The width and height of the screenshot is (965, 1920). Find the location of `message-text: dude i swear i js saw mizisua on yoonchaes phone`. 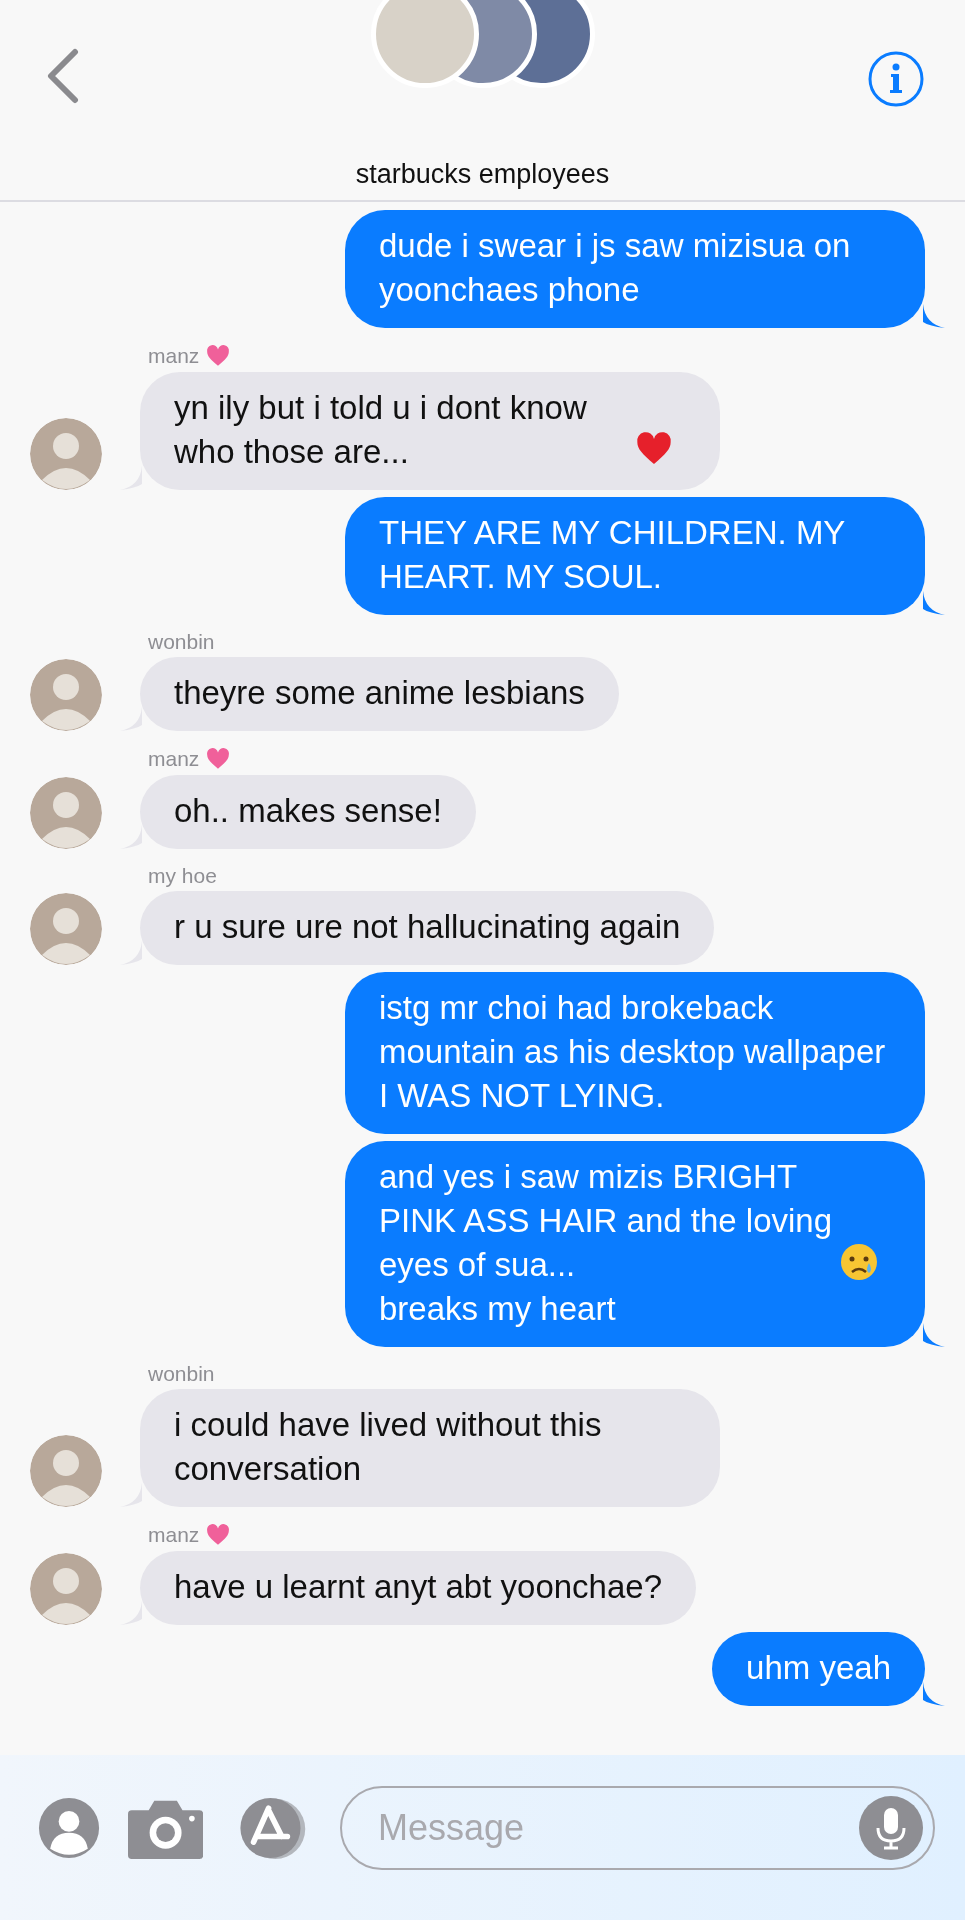

message-text: dude i swear i js saw mizisua on yoonchaes phone is located at coordinates (615, 268).